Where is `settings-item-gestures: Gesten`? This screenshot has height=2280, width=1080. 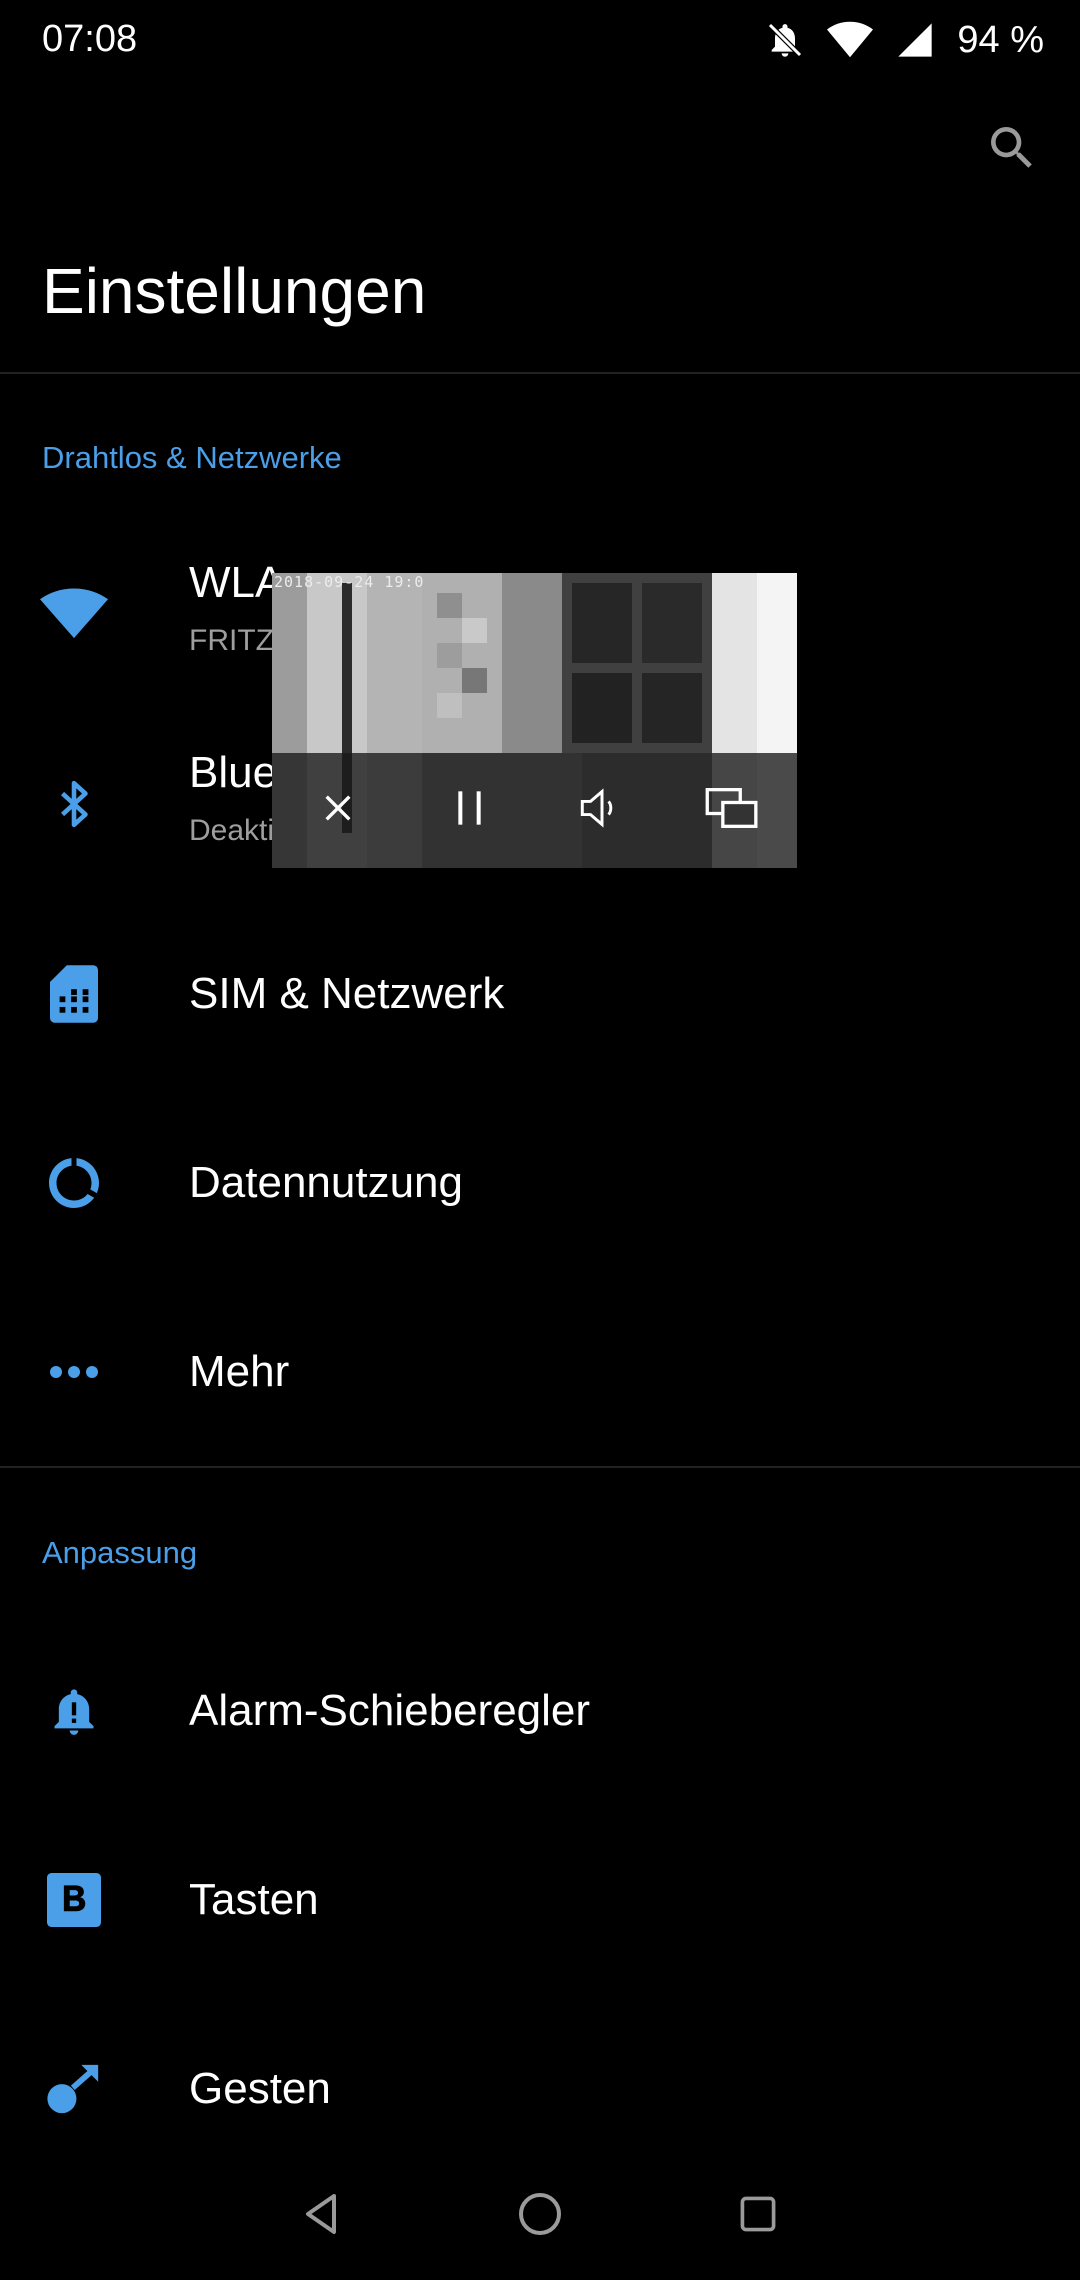
settings-item-gestures: Gesten is located at coordinates (540, 2089).